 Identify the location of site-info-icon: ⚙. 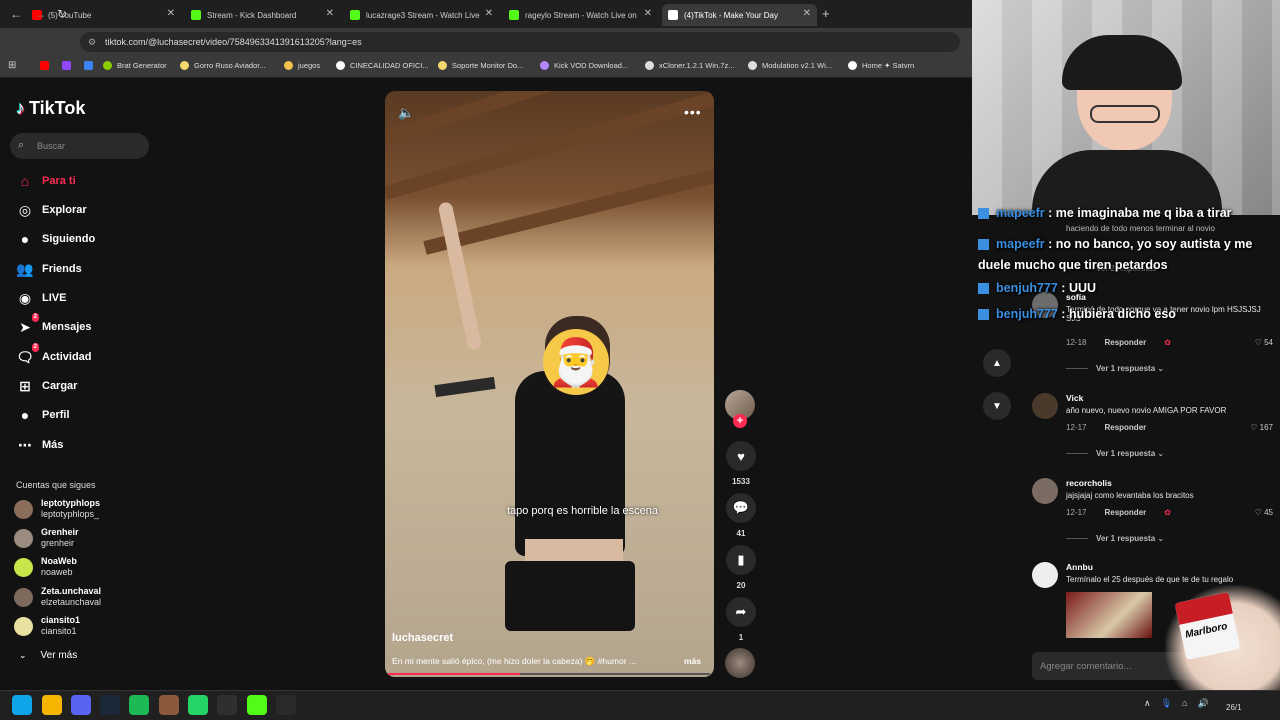
(92, 42).